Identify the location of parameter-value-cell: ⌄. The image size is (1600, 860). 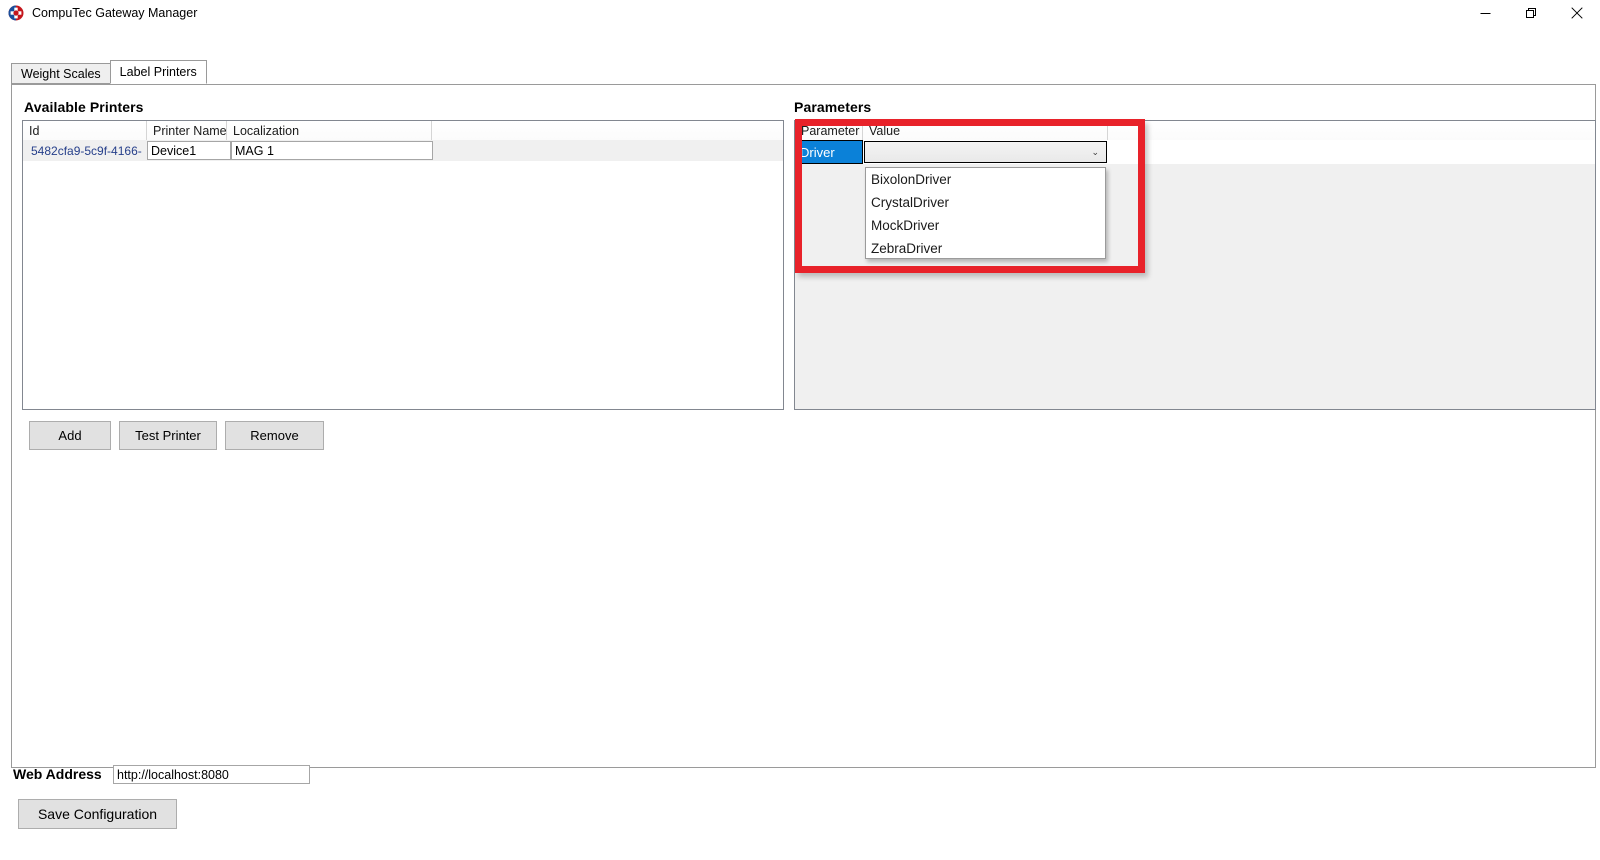
(985, 152).